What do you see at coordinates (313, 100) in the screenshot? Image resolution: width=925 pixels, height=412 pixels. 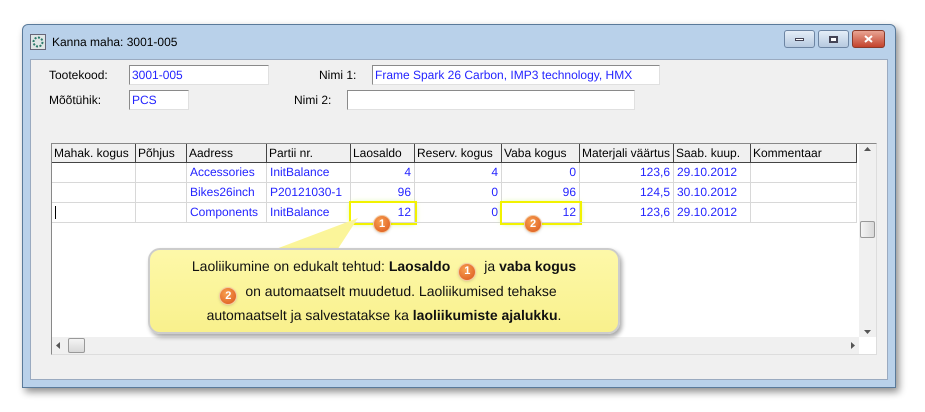 I see `field-label: Nimi 2:` at bounding box center [313, 100].